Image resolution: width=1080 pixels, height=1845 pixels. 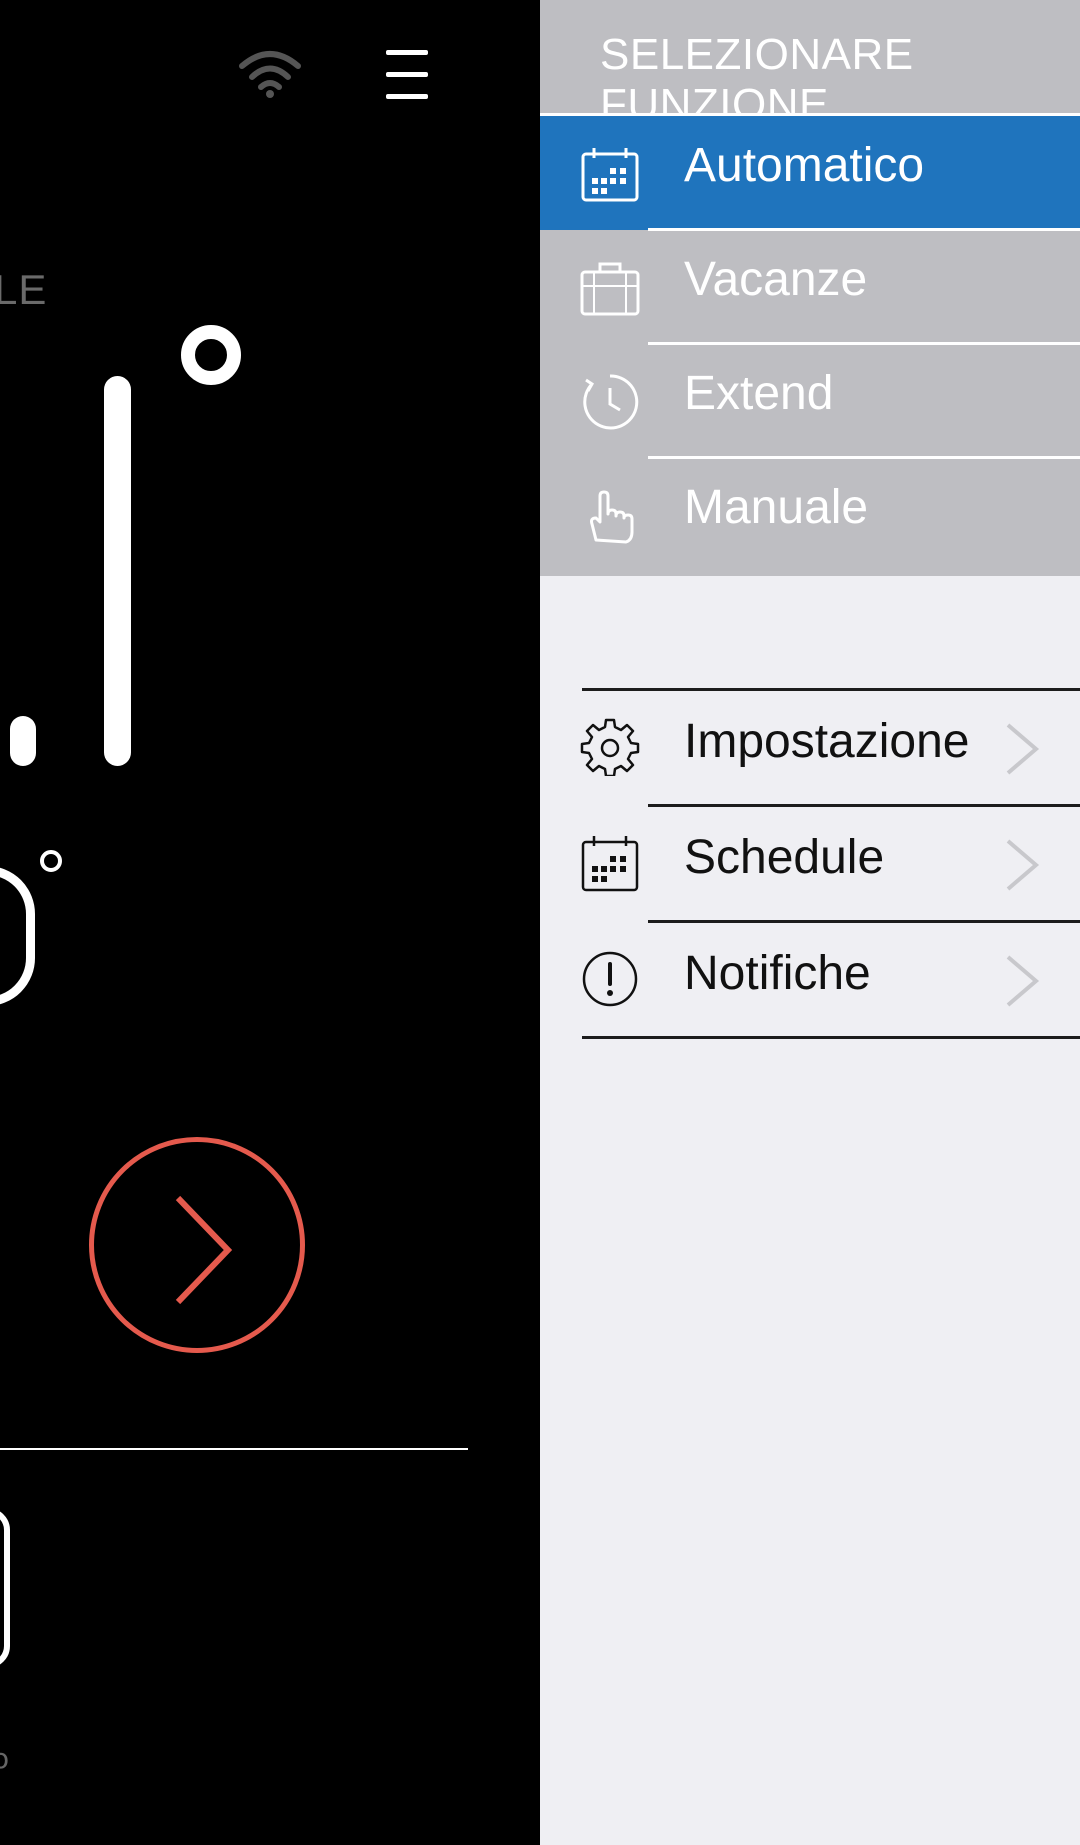 I want to click on settings-item-schedule: Schedule, so click(x=810, y=863).